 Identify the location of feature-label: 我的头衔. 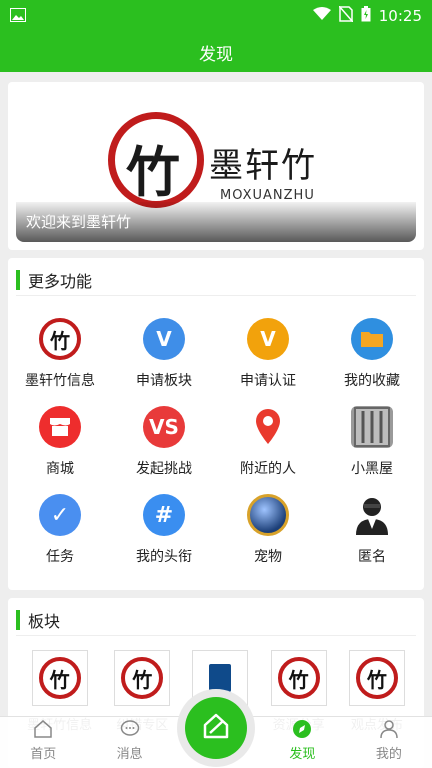
(164, 557).